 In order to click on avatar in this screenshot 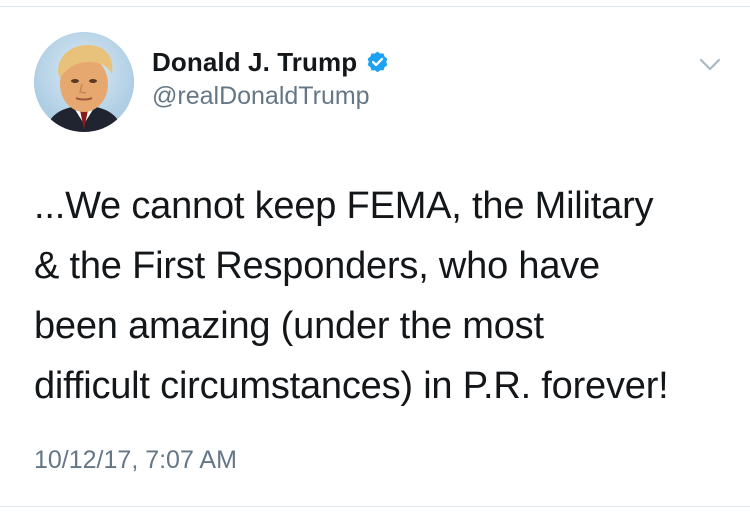, I will do `click(84, 82)`.